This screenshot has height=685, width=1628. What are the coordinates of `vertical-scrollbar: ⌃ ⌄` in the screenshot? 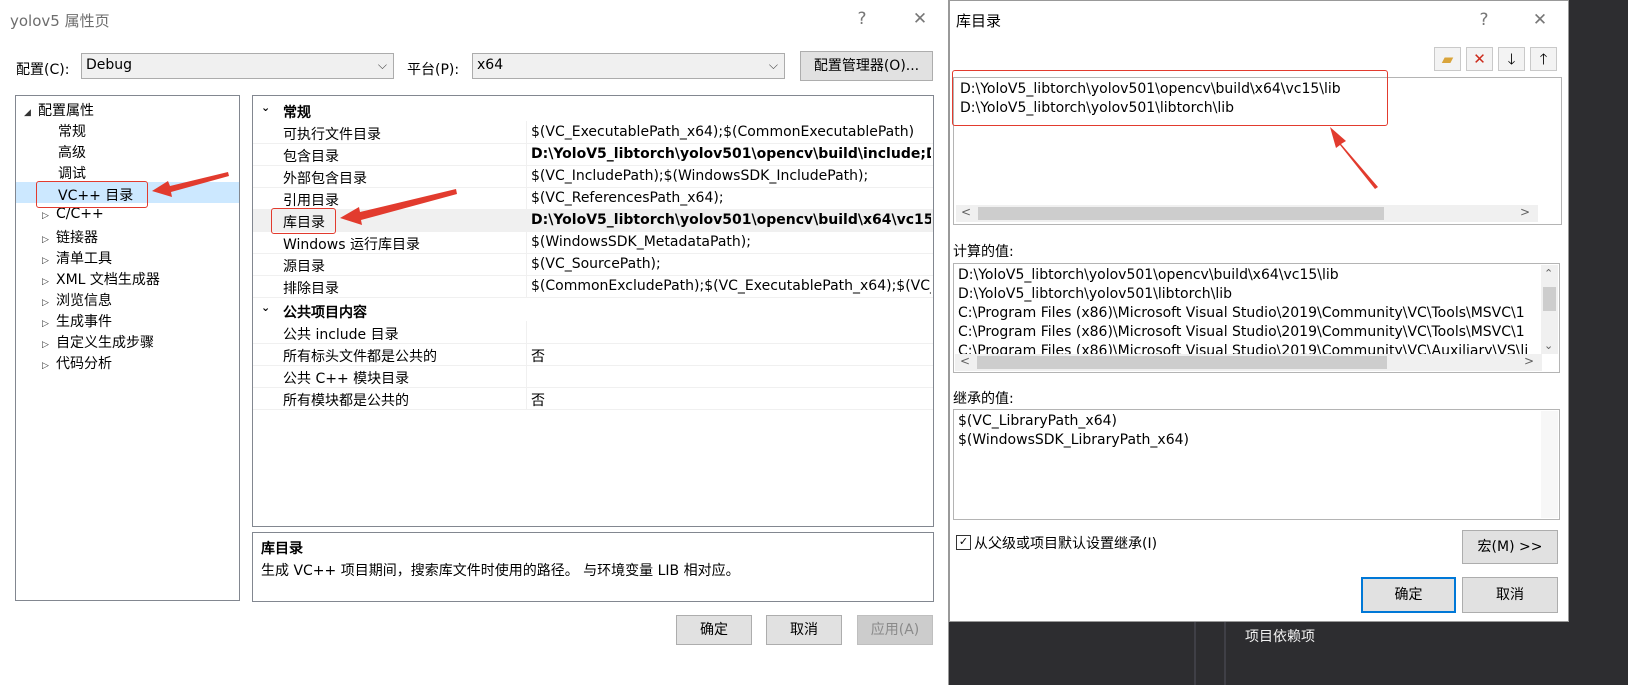 It's located at (1549, 309).